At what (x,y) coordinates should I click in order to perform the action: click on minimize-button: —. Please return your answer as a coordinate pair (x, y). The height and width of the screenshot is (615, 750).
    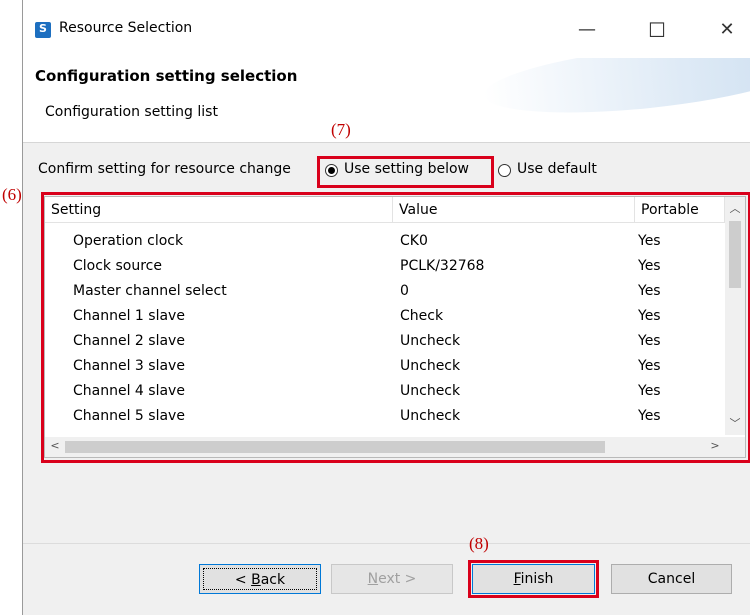
    Looking at the image, I should click on (587, 30).